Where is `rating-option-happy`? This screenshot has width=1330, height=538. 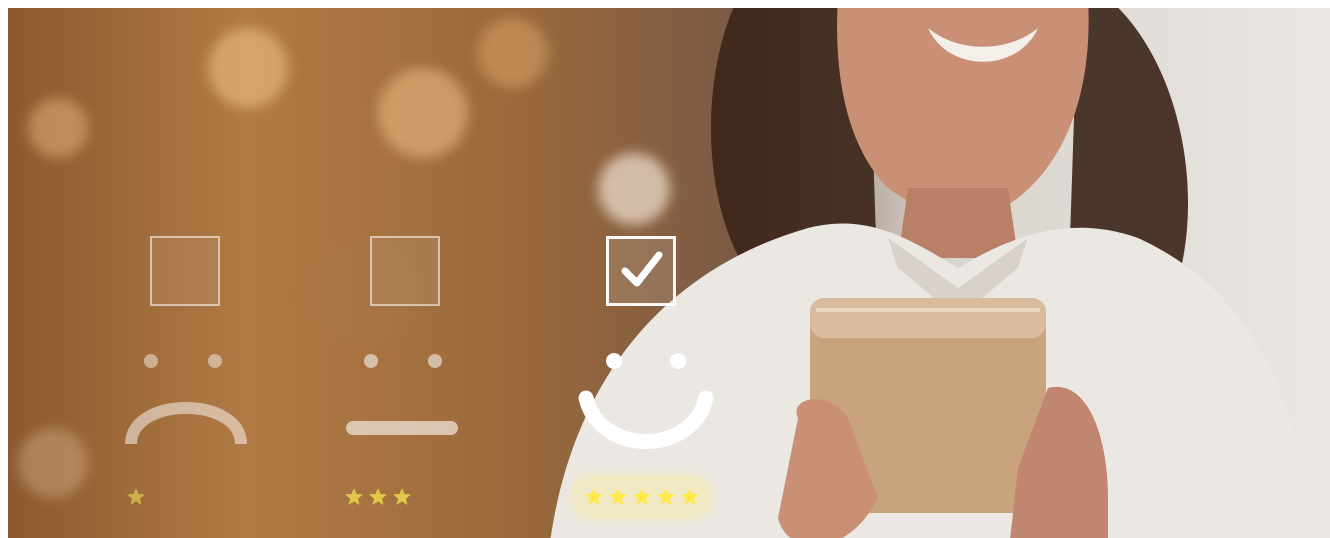
rating-option-happy is located at coordinates (645, 381).